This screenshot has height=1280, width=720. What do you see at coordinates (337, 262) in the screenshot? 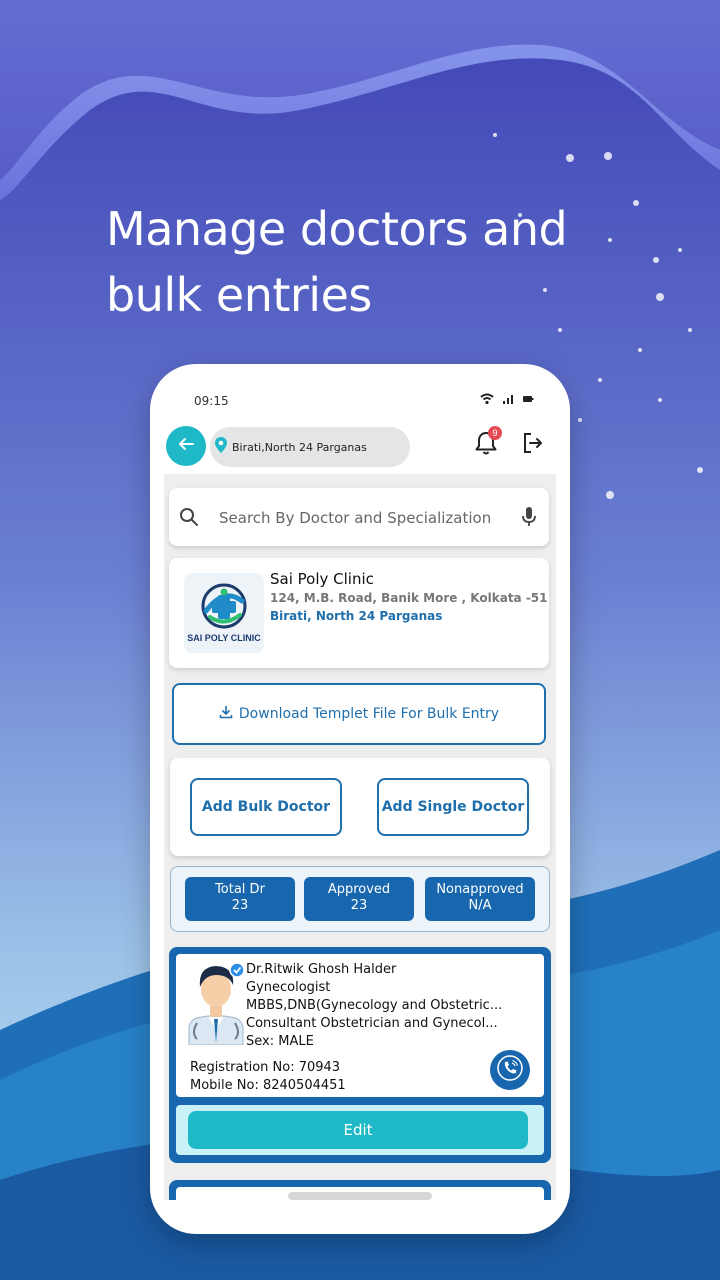
I see `headline: Manage doctors and bulk entries` at bounding box center [337, 262].